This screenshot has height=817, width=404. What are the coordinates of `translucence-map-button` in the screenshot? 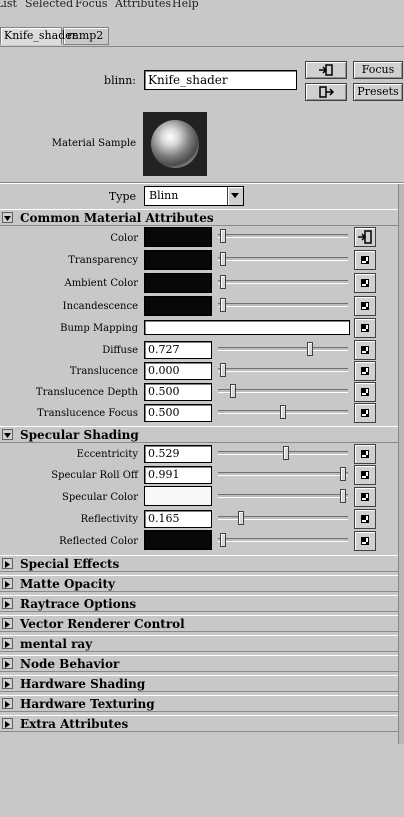 It's located at (365, 371).